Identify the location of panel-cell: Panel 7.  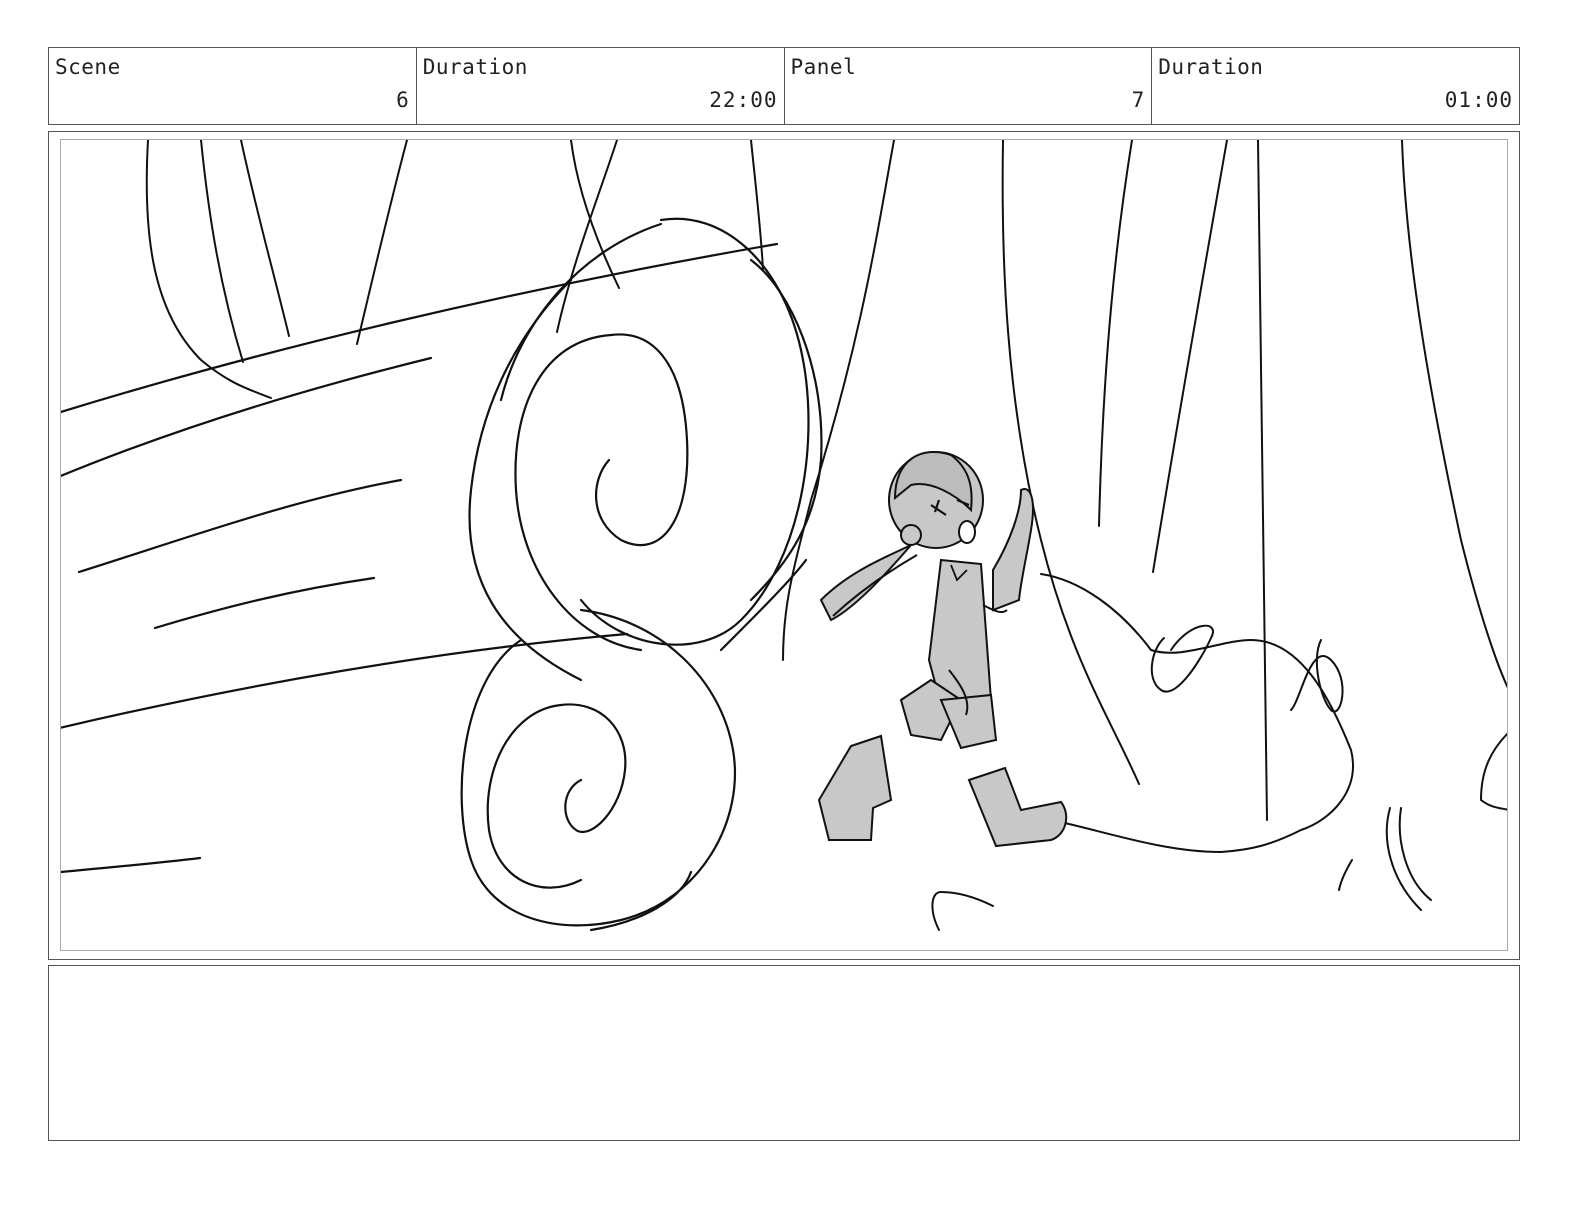
(969, 86).